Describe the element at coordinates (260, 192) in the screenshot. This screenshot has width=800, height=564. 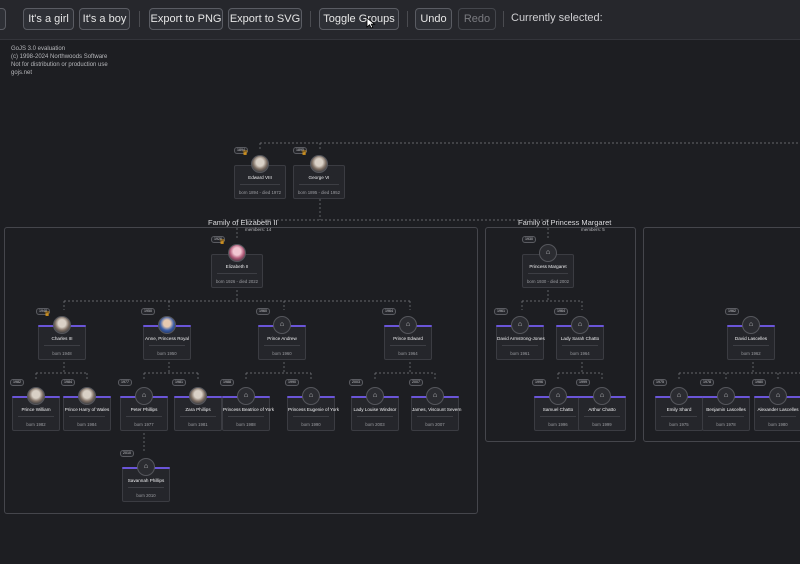
I see `person-dates: born 1894 - died 1972` at that location.